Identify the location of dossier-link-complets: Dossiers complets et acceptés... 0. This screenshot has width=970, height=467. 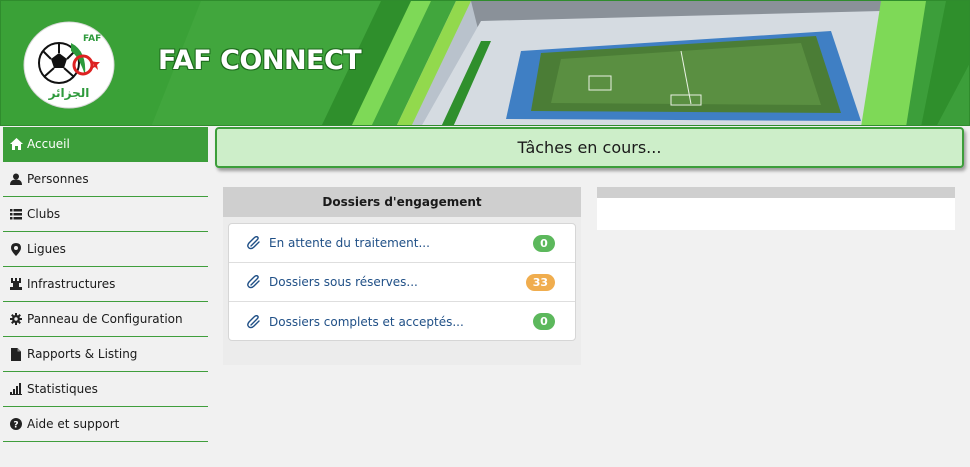
(402, 321).